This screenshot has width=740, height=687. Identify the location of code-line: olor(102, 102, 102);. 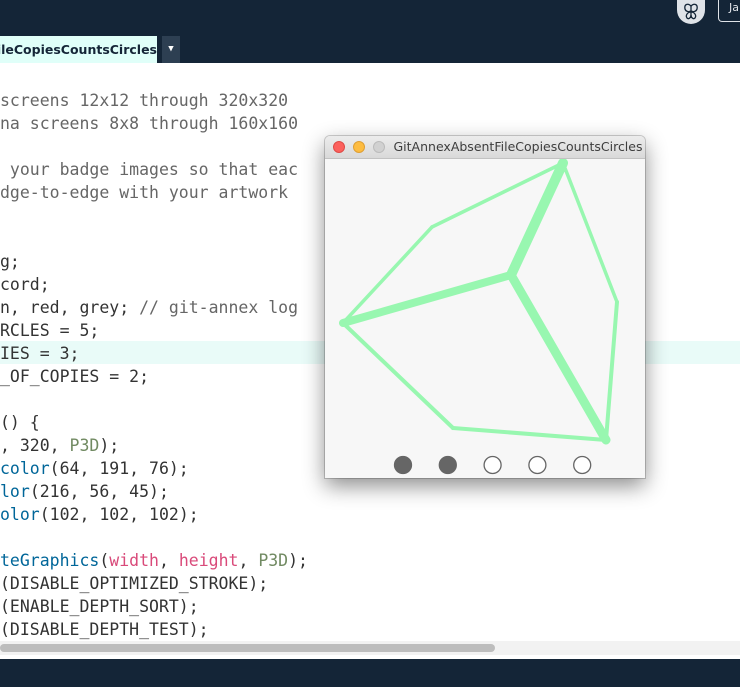
(99, 514).